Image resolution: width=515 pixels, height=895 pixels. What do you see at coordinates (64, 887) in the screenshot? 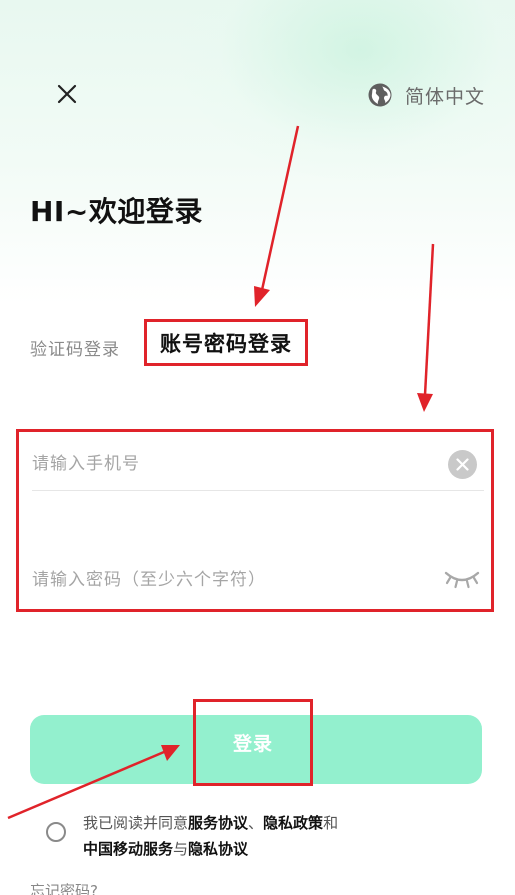
I see `forgot-password-link: 忘记密码?` at bounding box center [64, 887].